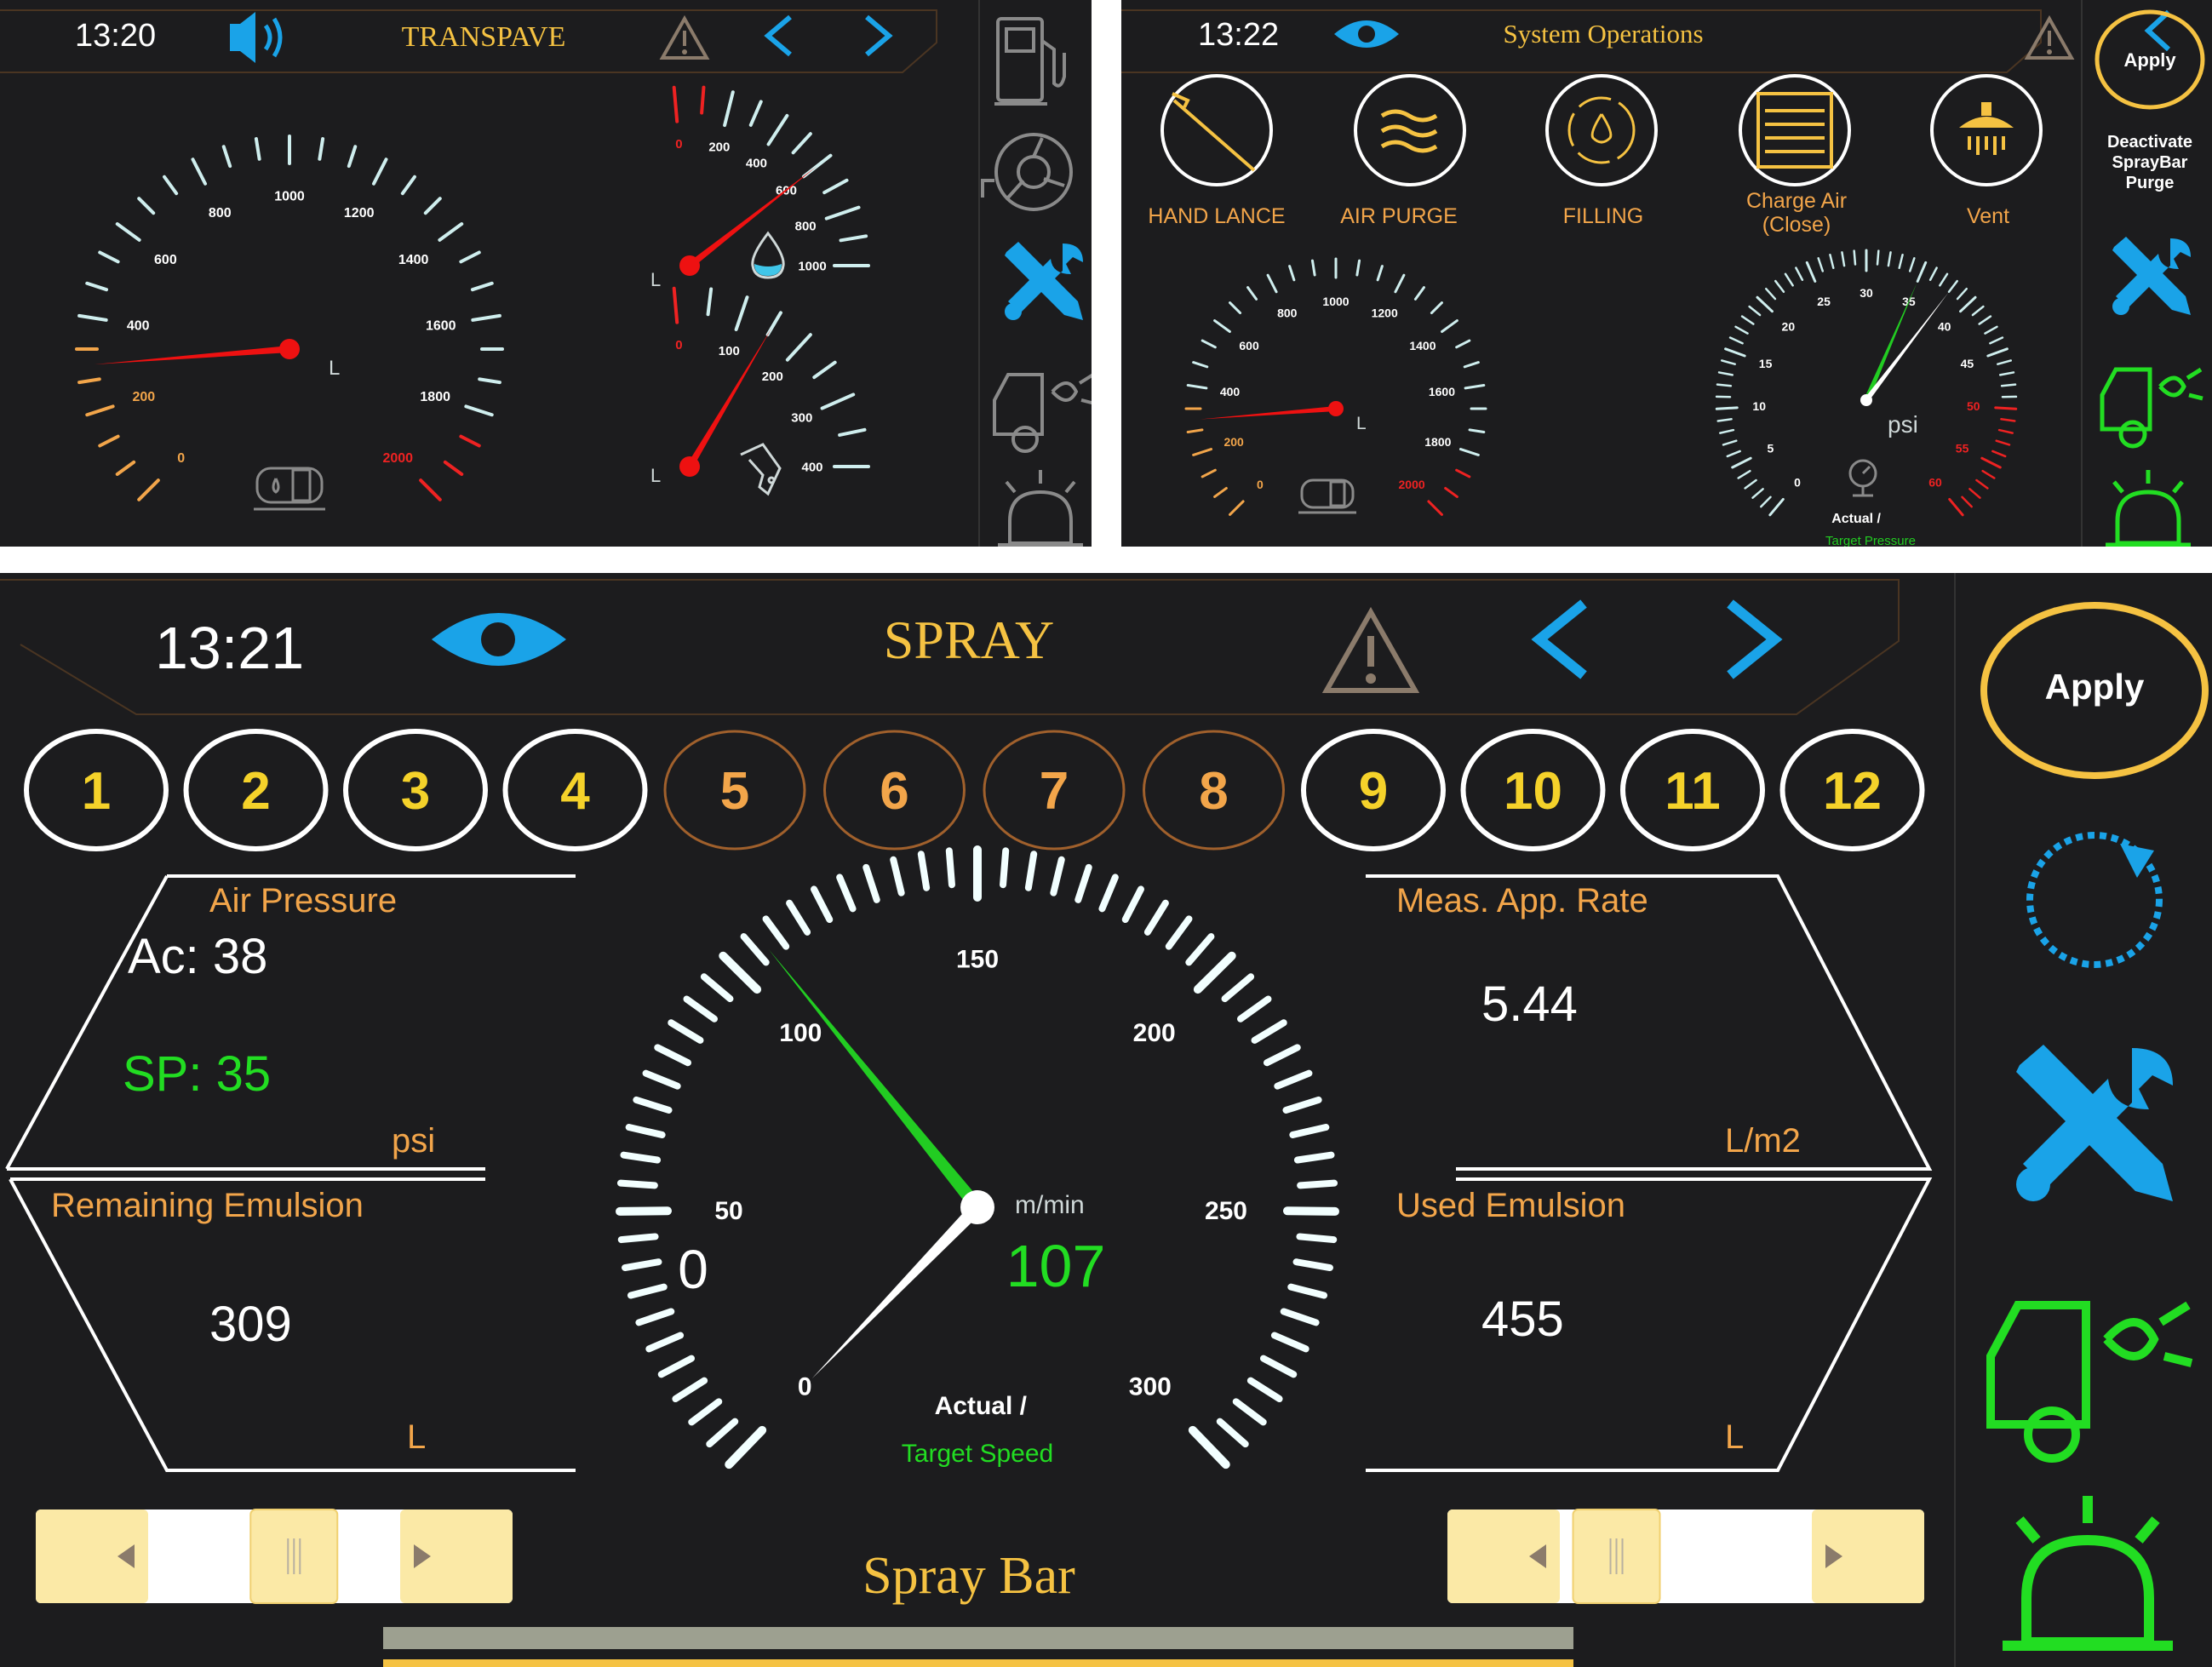  What do you see at coordinates (257, 37) in the screenshot?
I see `speaker-icon` at bounding box center [257, 37].